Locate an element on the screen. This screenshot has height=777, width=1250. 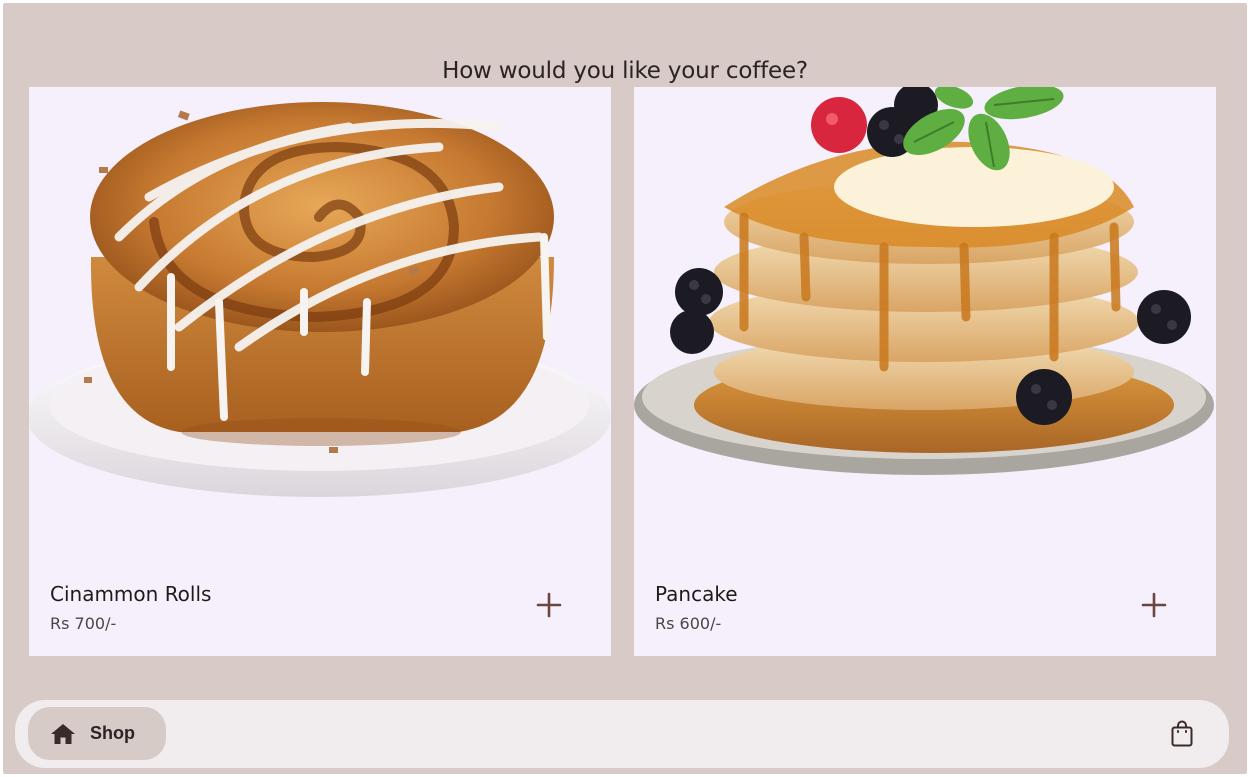
nav-shop-button: Shop is located at coordinates (97, 733).